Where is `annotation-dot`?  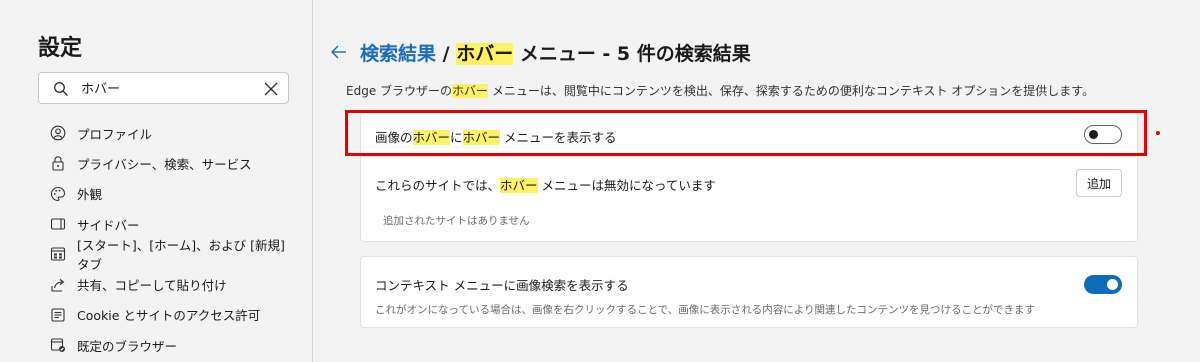 annotation-dot is located at coordinates (1158, 133).